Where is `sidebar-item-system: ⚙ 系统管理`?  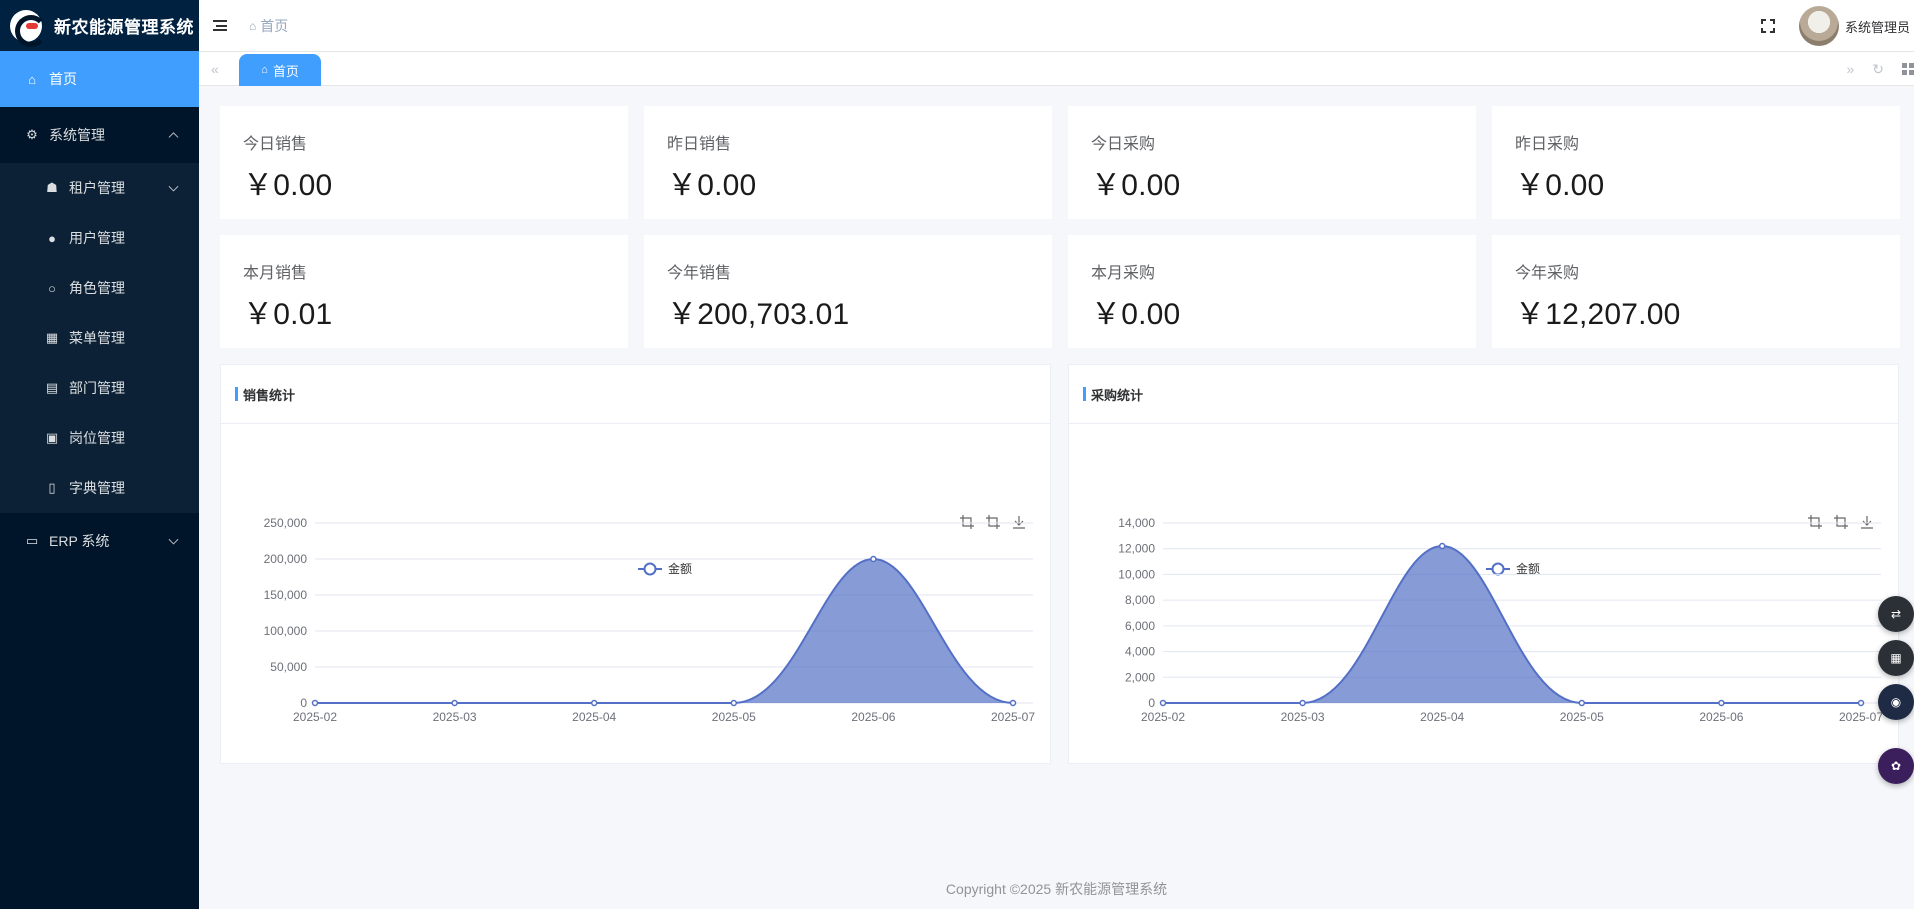
sidebar-item-system: ⚙ 系统管理 is located at coordinates (99, 135).